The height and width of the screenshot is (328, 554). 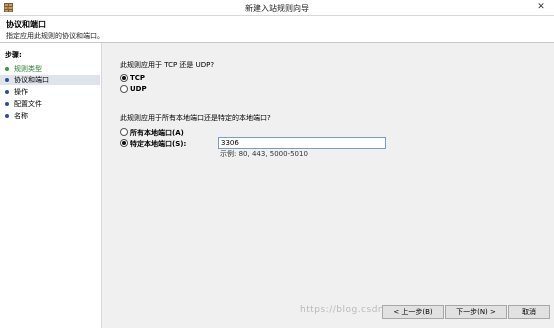 What do you see at coordinates (55, 36) in the screenshot?
I see `page-subtitle: 指定应用此规则的协议和端口。` at bounding box center [55, 36].